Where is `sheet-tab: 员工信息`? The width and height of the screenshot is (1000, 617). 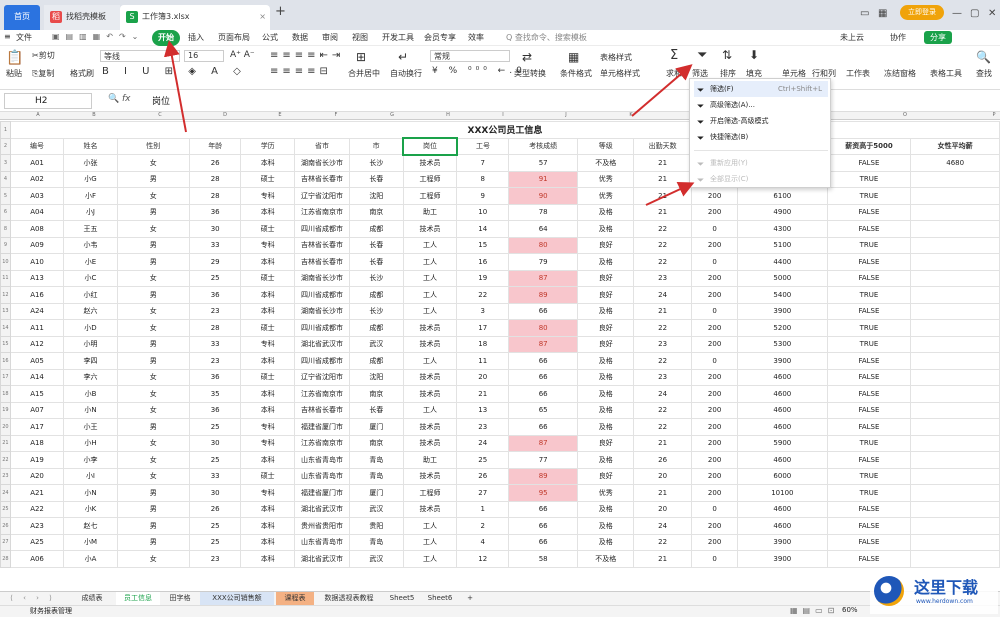
sheet-tab: 员工信息 is located at coordinates (138, 599).